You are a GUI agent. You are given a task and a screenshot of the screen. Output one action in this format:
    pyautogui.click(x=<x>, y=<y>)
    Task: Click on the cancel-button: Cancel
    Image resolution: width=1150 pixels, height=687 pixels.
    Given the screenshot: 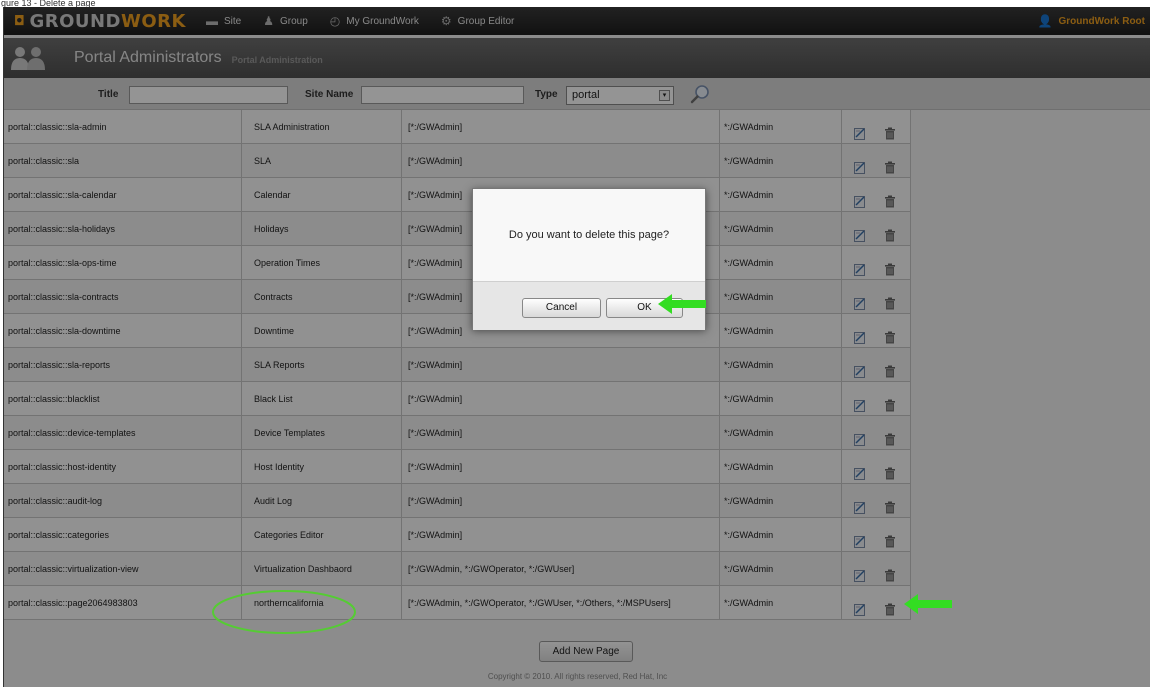 What is the action you would take?
    pyautogui.click(x=561, y=308)
    